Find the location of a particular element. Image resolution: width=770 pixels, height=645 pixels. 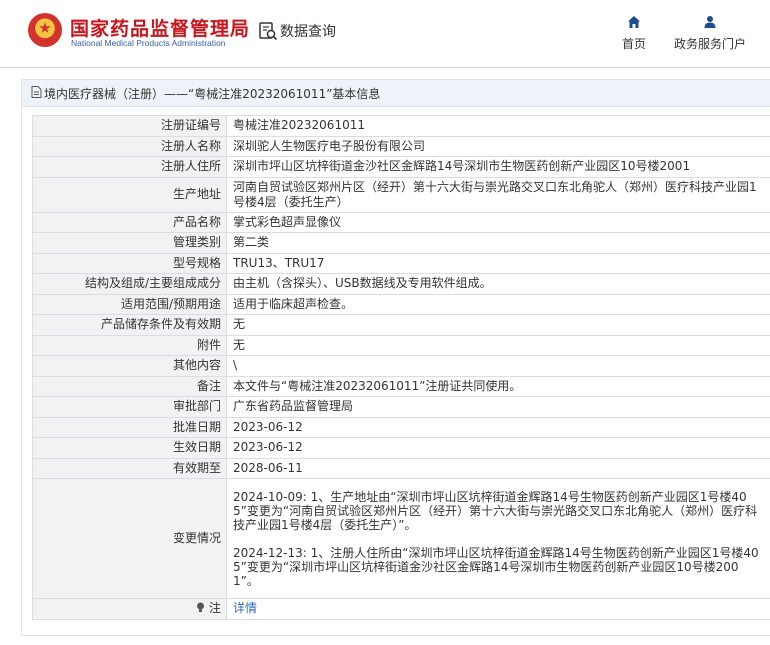

row-value: 广东省药品监督管理局 is located at coordinates (498, 407).